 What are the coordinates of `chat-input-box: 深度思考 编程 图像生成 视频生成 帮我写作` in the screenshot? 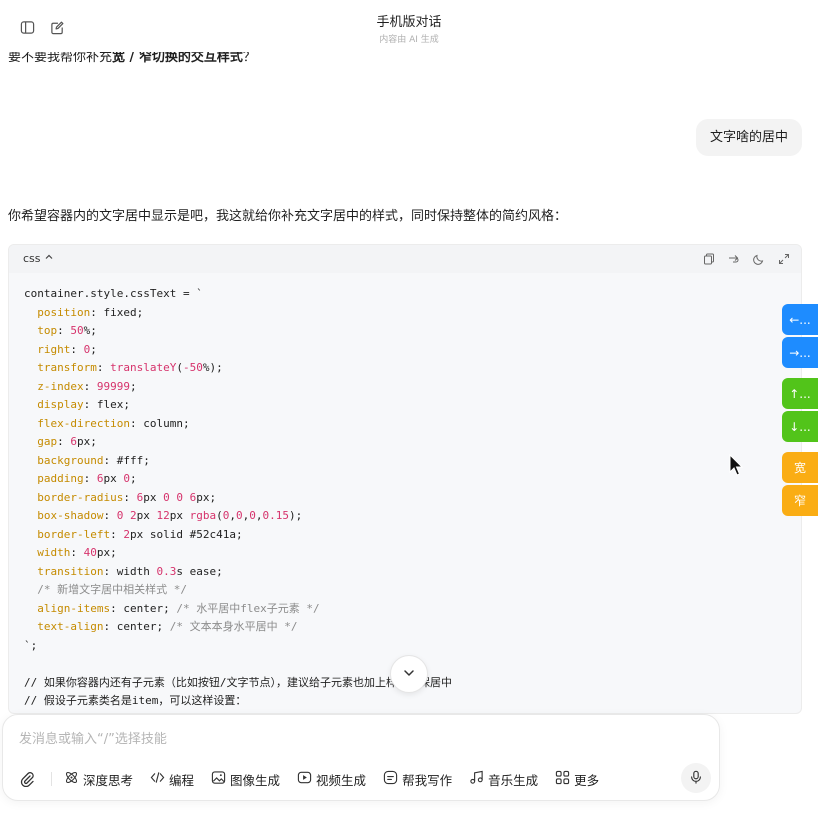 It's located at (361, 757).